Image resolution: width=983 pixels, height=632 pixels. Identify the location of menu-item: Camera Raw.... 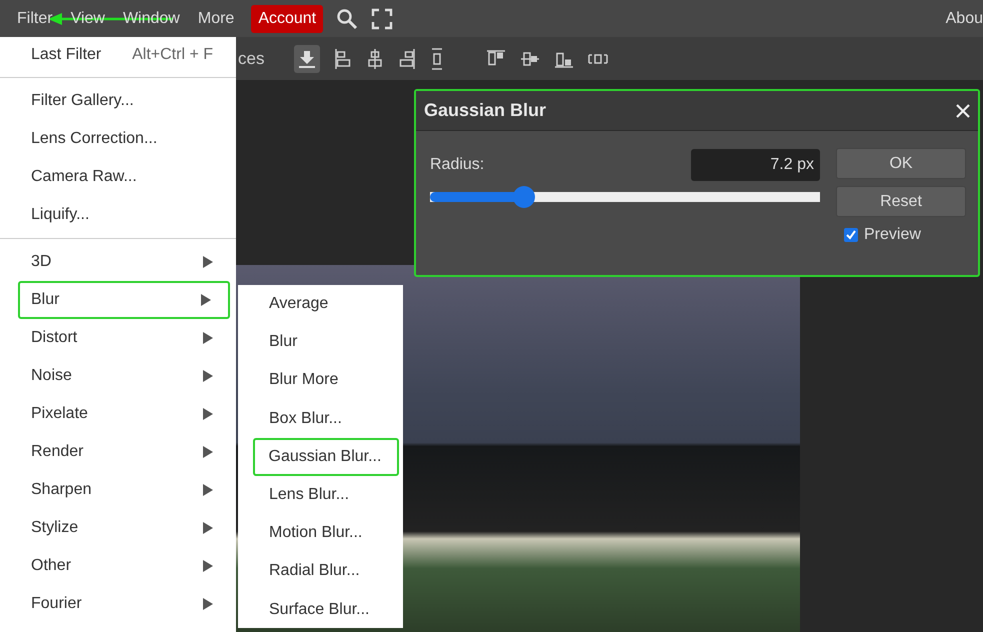
(115, 177).